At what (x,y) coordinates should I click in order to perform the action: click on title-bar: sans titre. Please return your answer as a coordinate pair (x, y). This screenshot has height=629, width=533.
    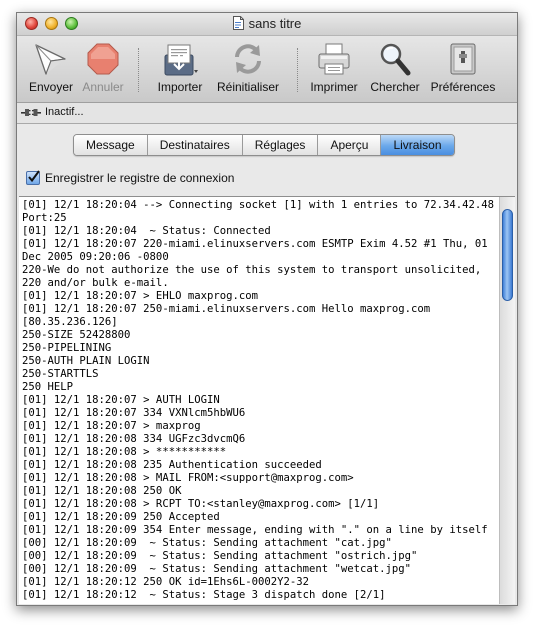
    Looking at the image, I should click on (267, 24).